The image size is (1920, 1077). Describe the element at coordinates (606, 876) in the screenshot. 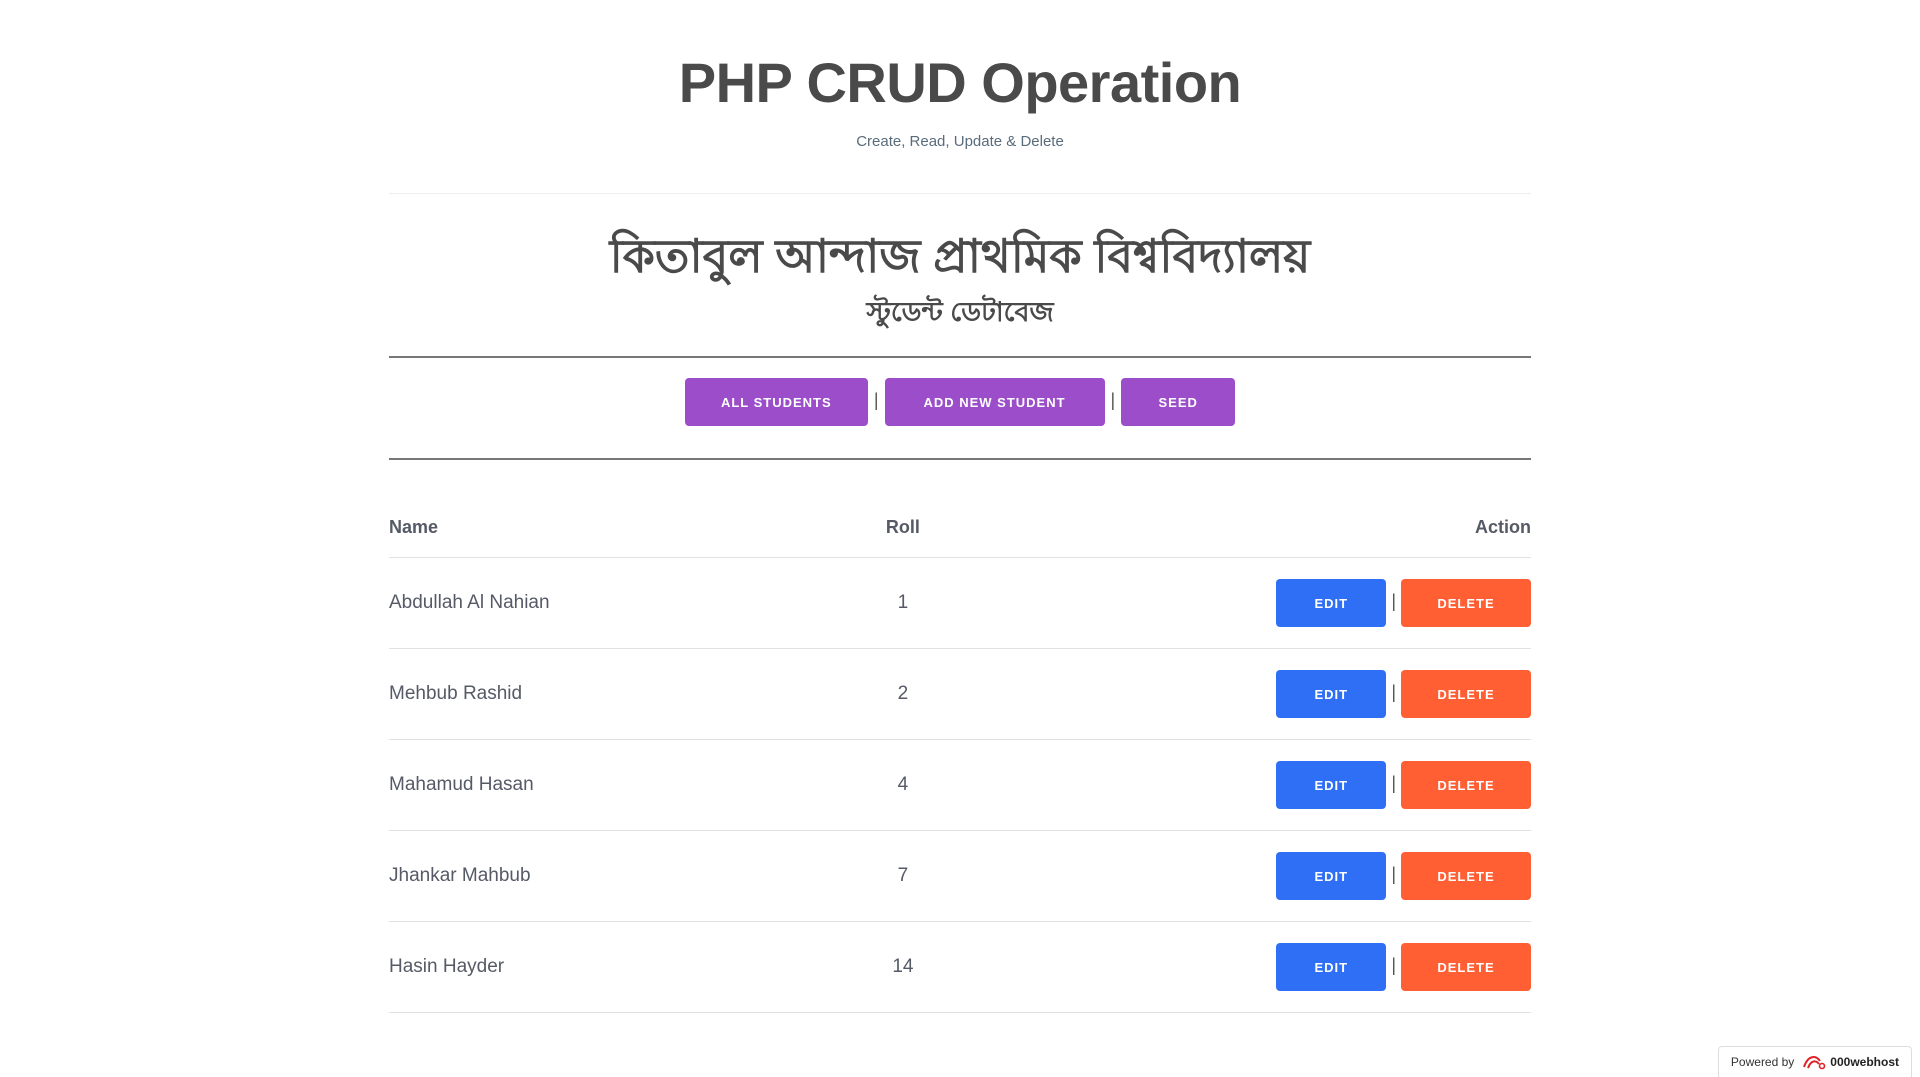

I see `student-name: Jhankar Mahbub` at that location.